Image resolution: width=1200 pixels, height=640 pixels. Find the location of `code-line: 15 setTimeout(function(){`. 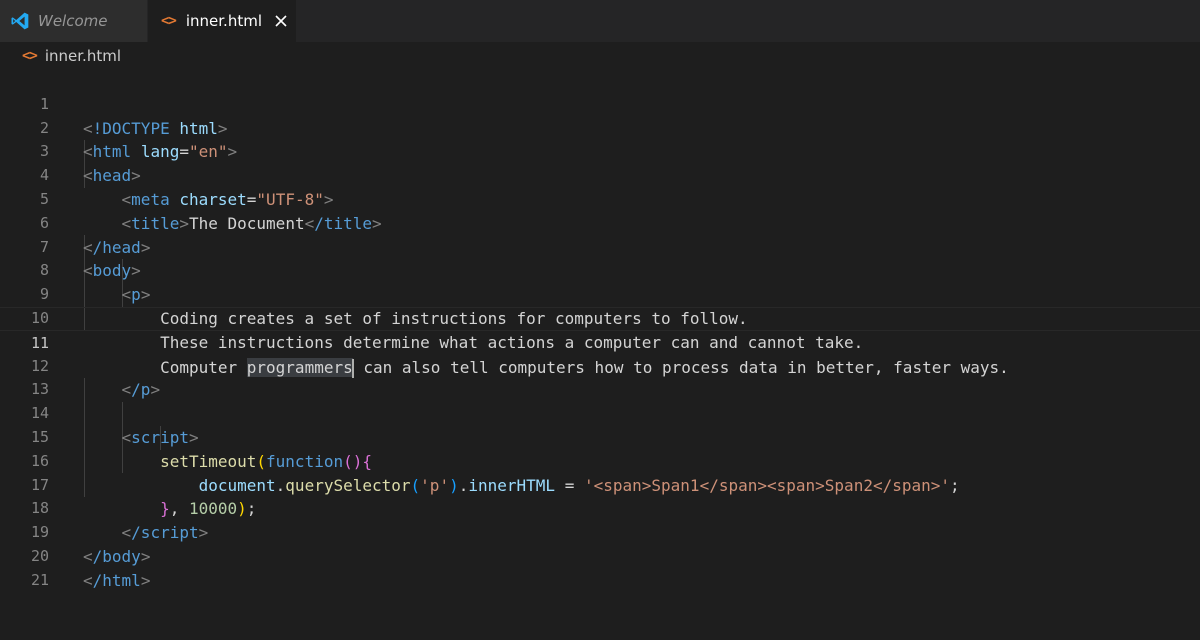

code-line: 15 setTimeout(function(){ is located at coordinates (600, 436).